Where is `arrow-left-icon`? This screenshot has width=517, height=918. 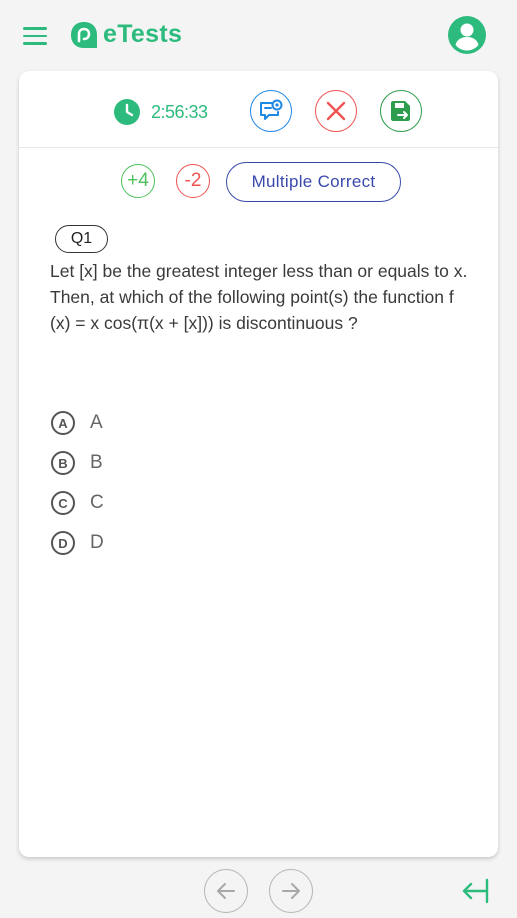
arrow-left-icon is located at coordinates (226, 891).